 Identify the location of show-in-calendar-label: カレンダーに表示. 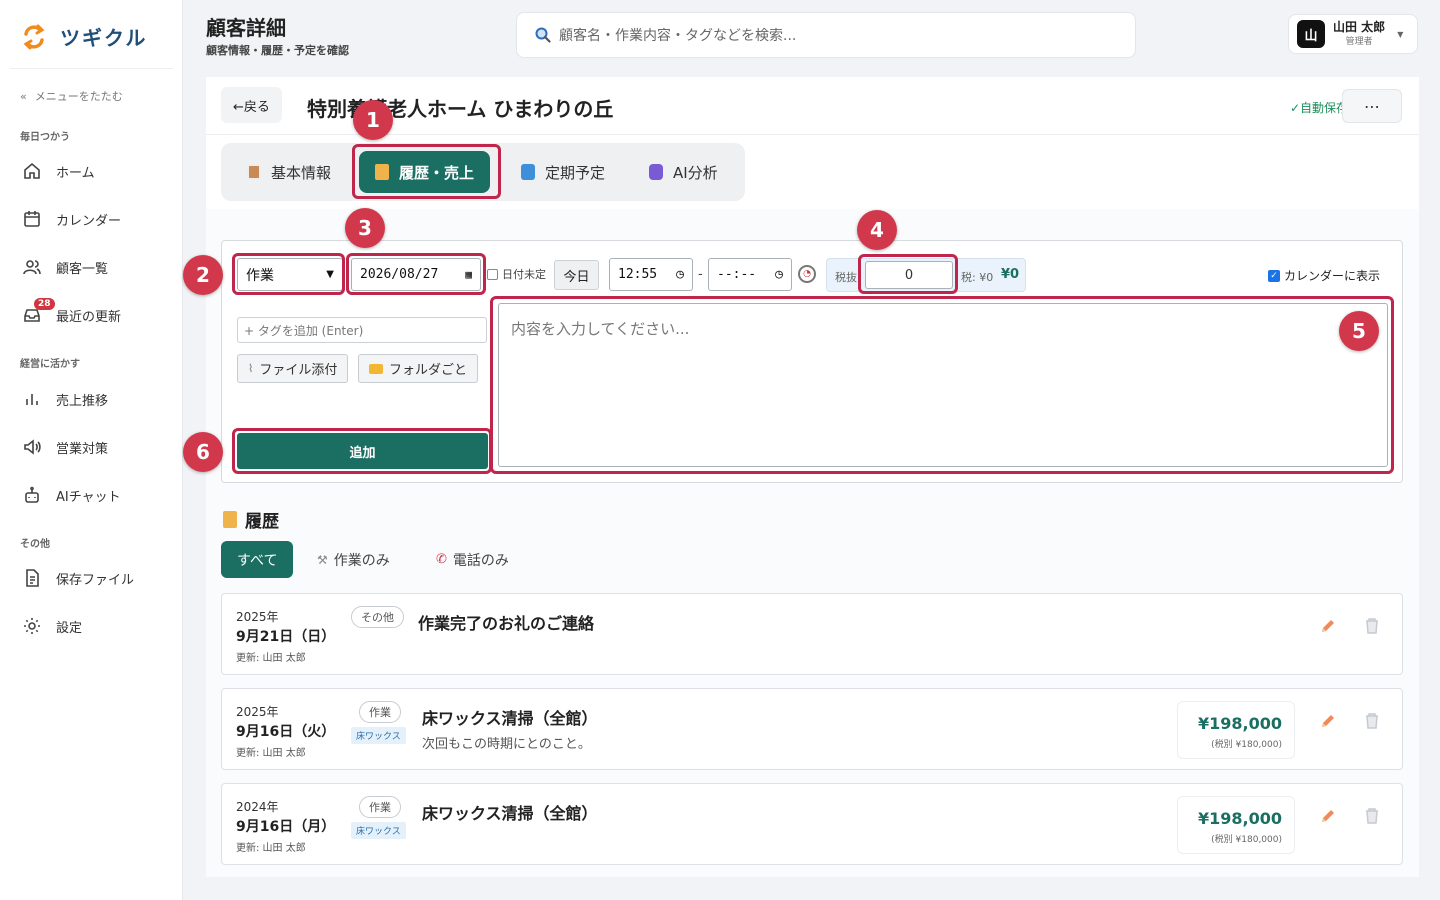
(1332, 276).